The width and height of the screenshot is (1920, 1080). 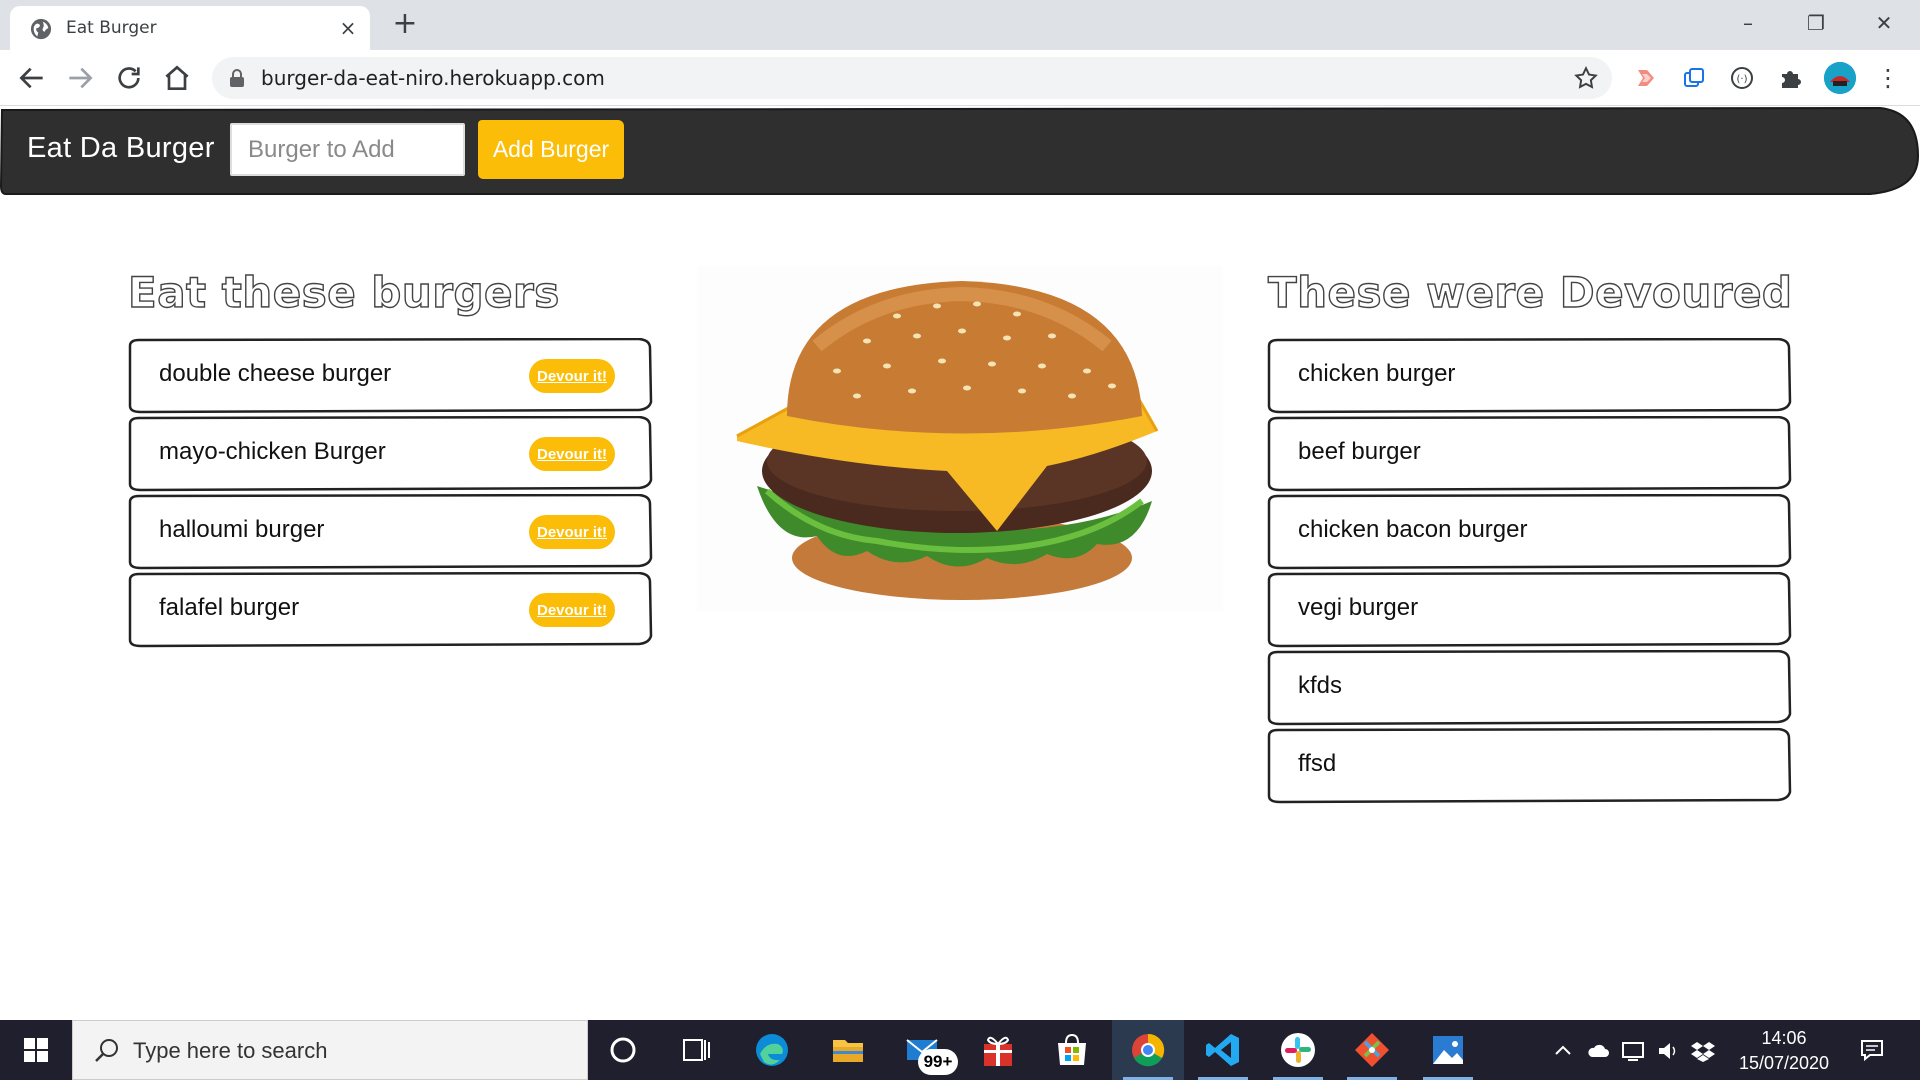 What do you see at coordinates (1529, 532) in the screenshot?
I see `devoured-burger-card: chicken bacon burger` at bounding box center [1529, 532].